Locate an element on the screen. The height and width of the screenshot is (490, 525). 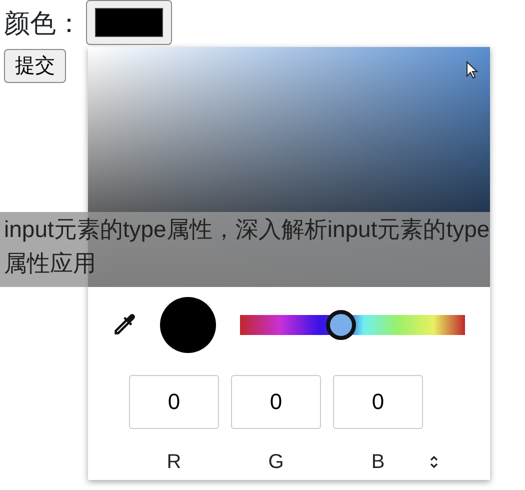
color-label: 颜色： is located at coordinates (43, 23).